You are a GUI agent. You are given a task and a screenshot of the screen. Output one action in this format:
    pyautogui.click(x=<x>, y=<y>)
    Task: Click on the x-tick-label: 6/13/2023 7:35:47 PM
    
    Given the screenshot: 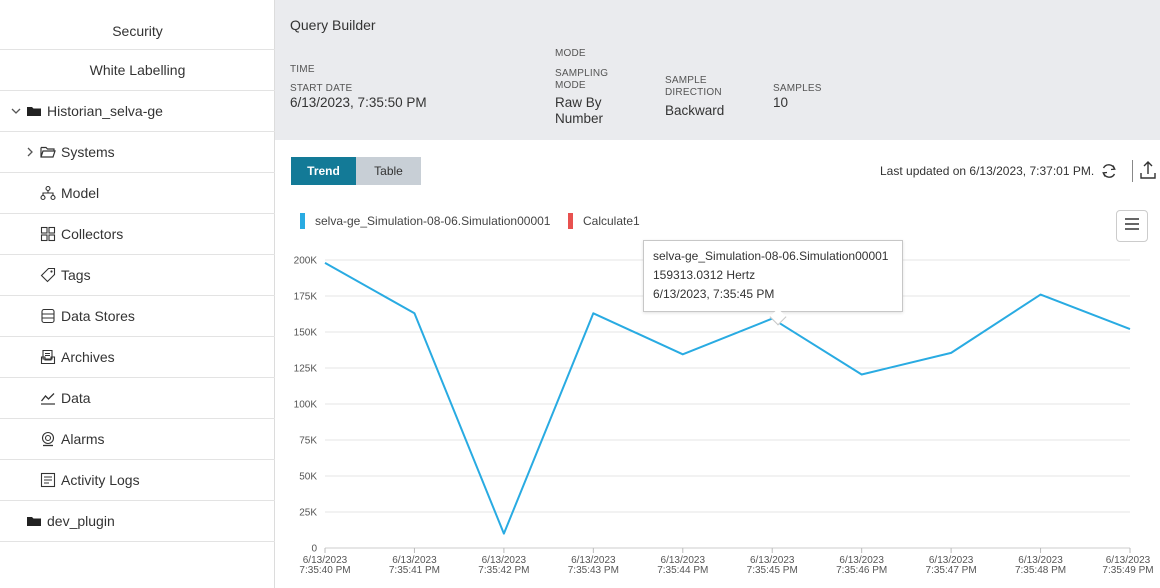 What is the action you would take?
    pyautogui.click(x=951, y=565)
    